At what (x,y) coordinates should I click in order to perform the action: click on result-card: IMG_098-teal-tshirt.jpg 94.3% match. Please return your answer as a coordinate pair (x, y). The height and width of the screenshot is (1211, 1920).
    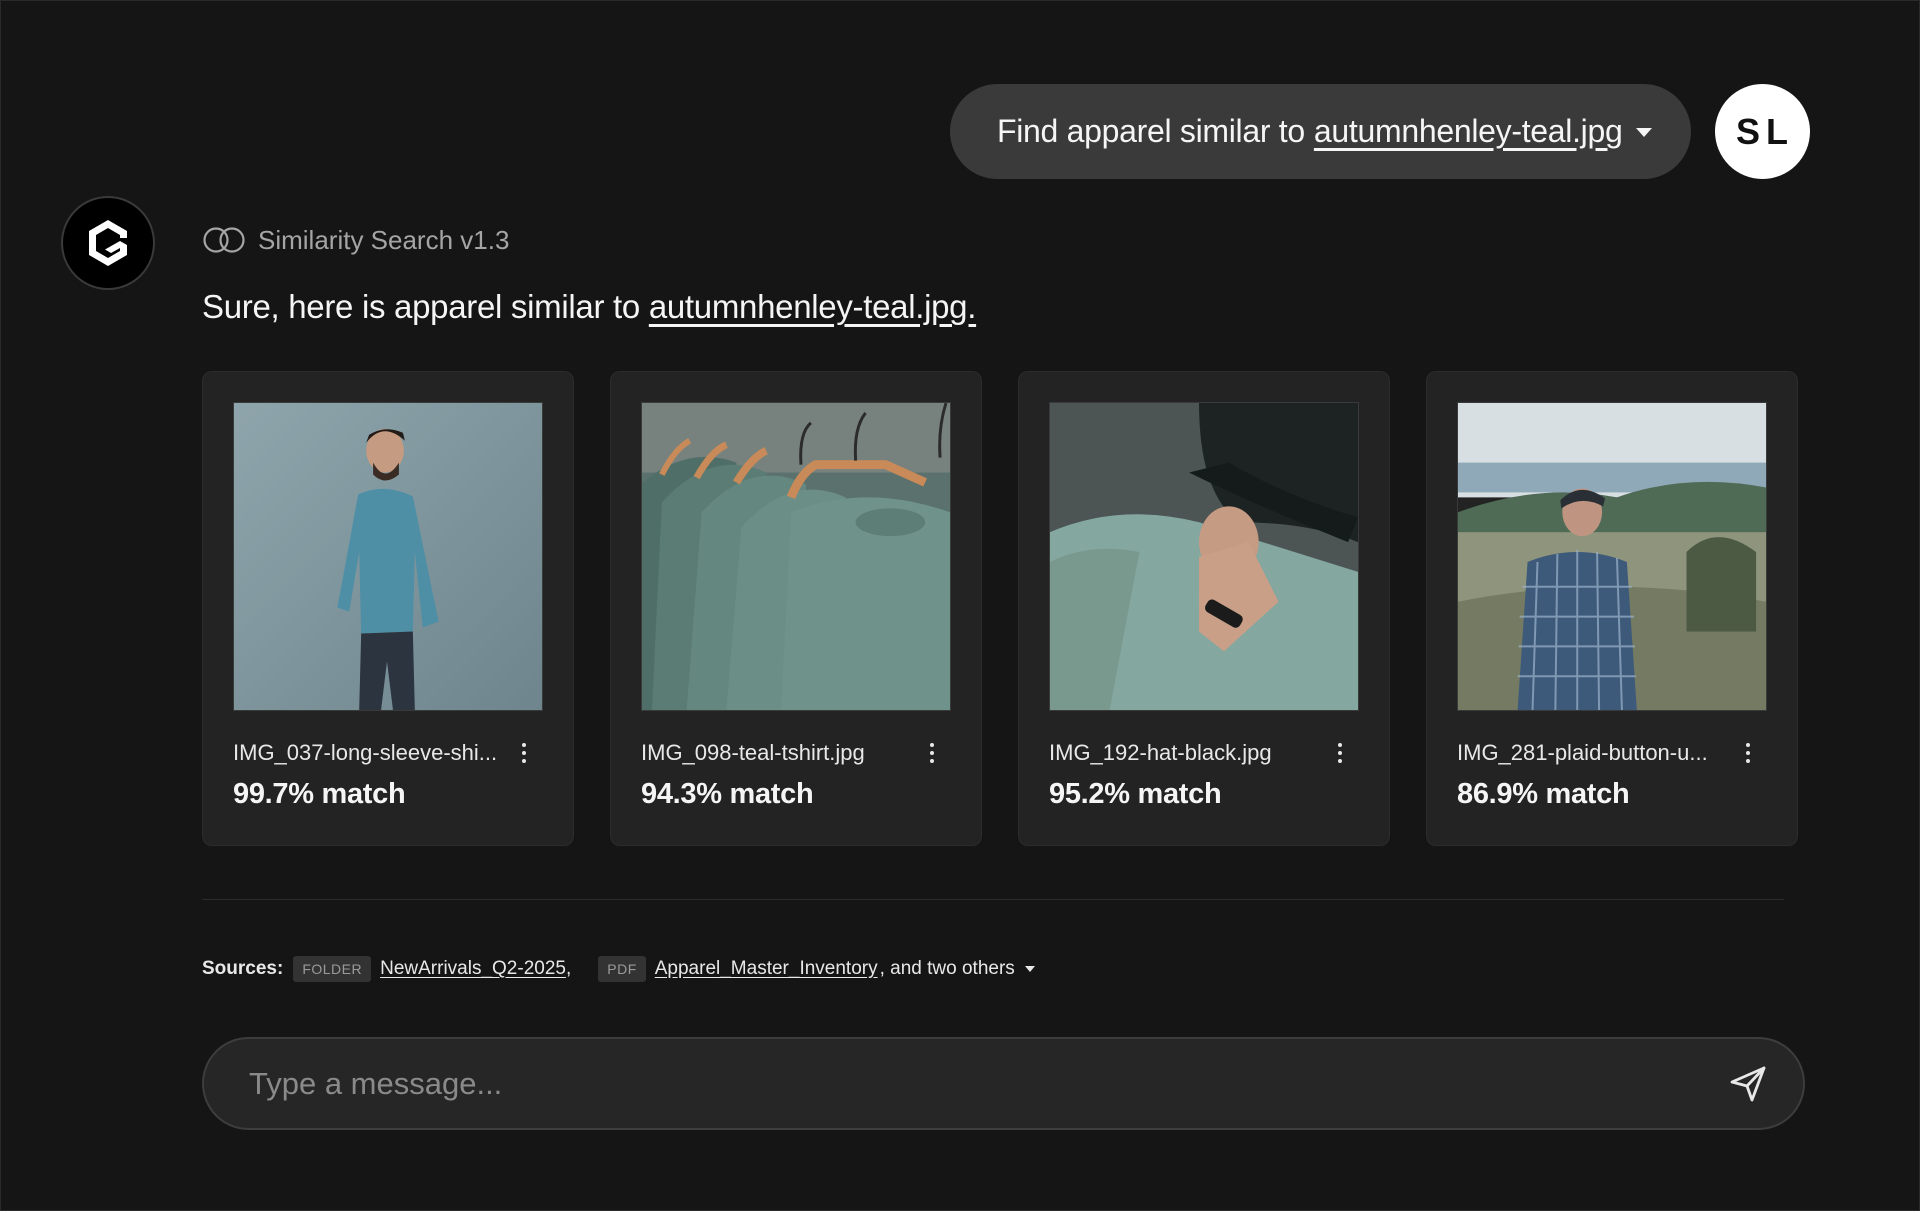
    Looking at the image, I should click on (796, 608).